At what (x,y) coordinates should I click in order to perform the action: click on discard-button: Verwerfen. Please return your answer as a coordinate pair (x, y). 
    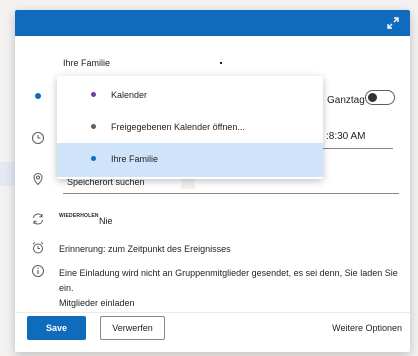
    Looking at the image, I should click on (132, 328).